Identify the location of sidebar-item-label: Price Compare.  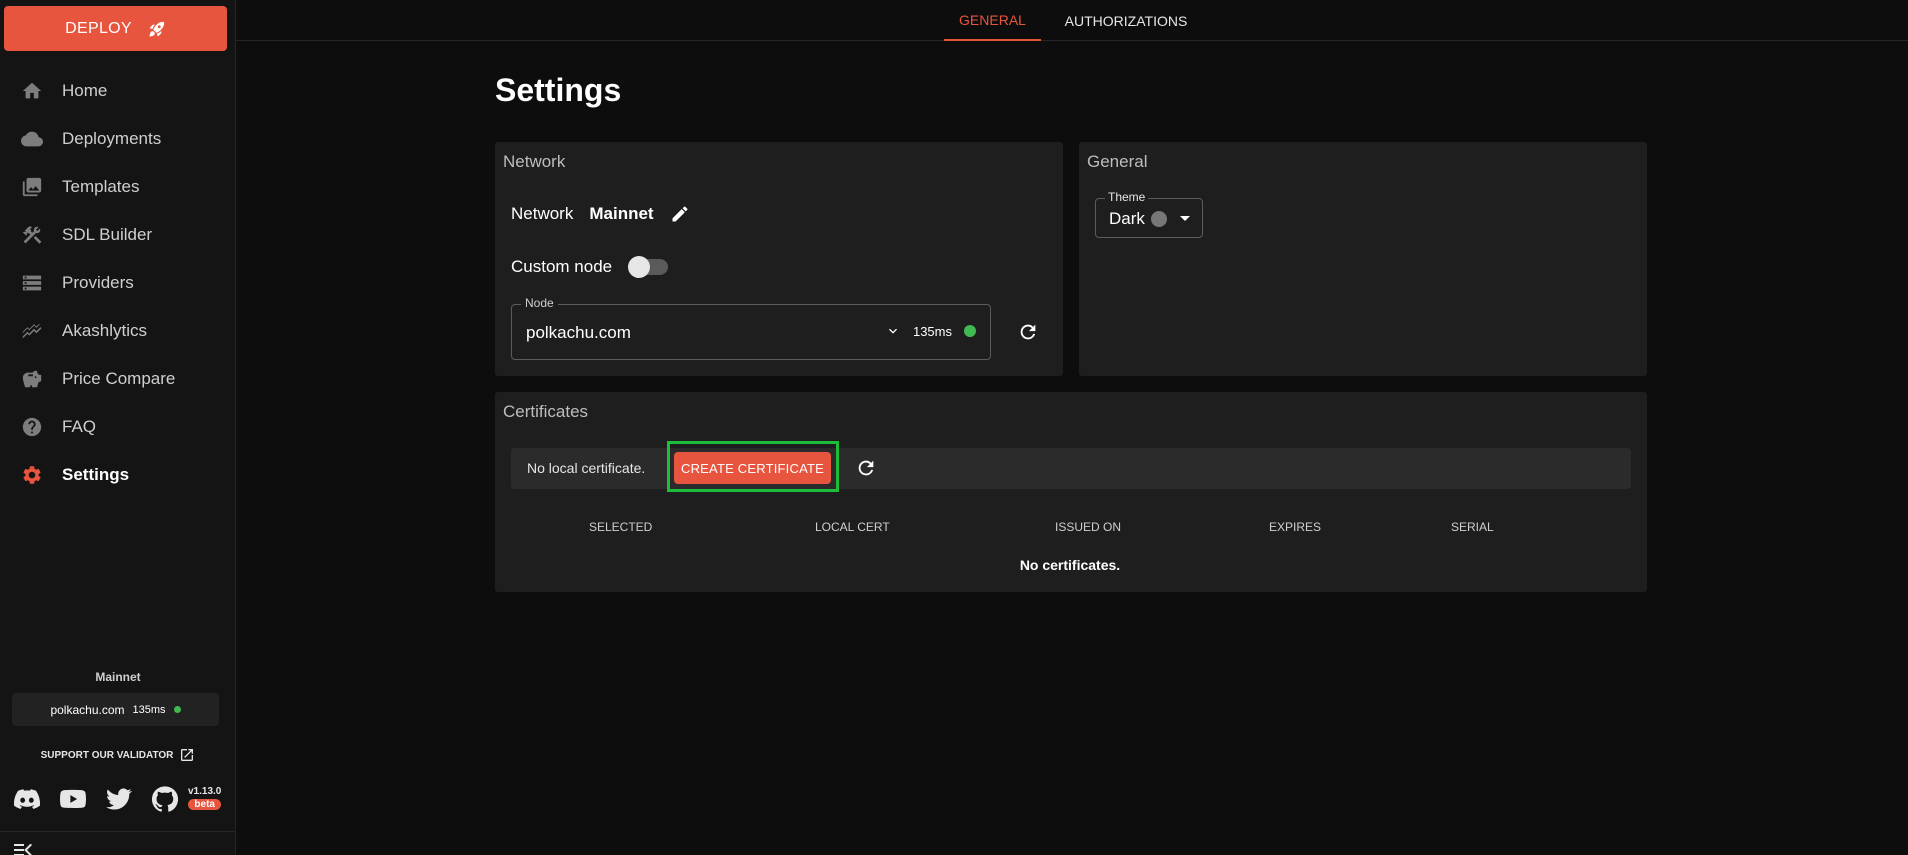
(119, 378).